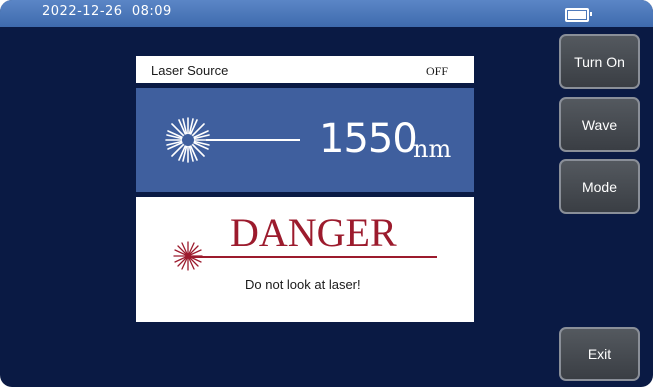  Describe the element at coordinates (599, 354) in the screenshot. I see `exit-button: Exit` at that location.